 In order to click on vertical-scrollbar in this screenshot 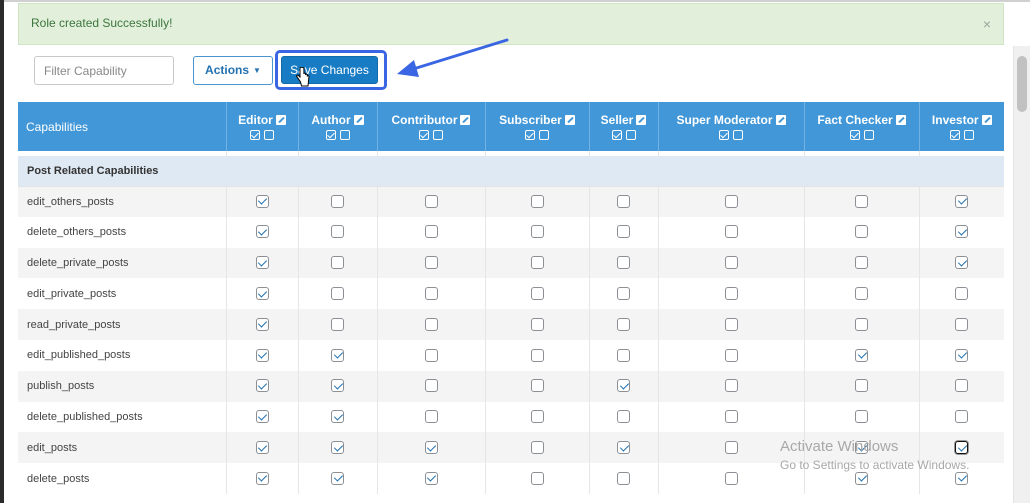, I will do `click(1021, 274)`.